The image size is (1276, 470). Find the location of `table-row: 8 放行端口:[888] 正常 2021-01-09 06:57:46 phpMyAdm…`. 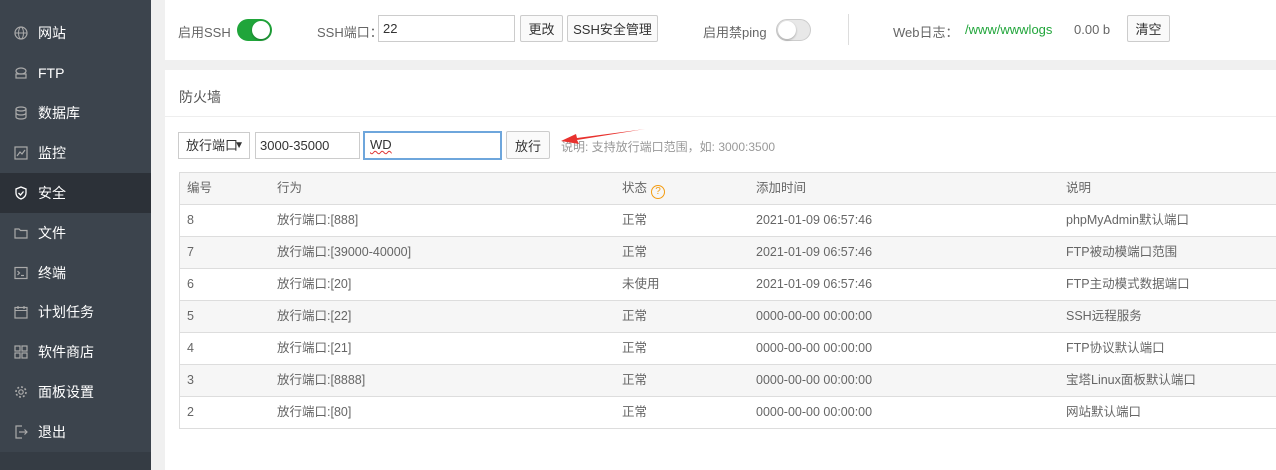

table-row: 8 放行端口:[888] 正常 2021-01-09 06:57:46 phpMyAdm… is located at coordinates (728, 221).